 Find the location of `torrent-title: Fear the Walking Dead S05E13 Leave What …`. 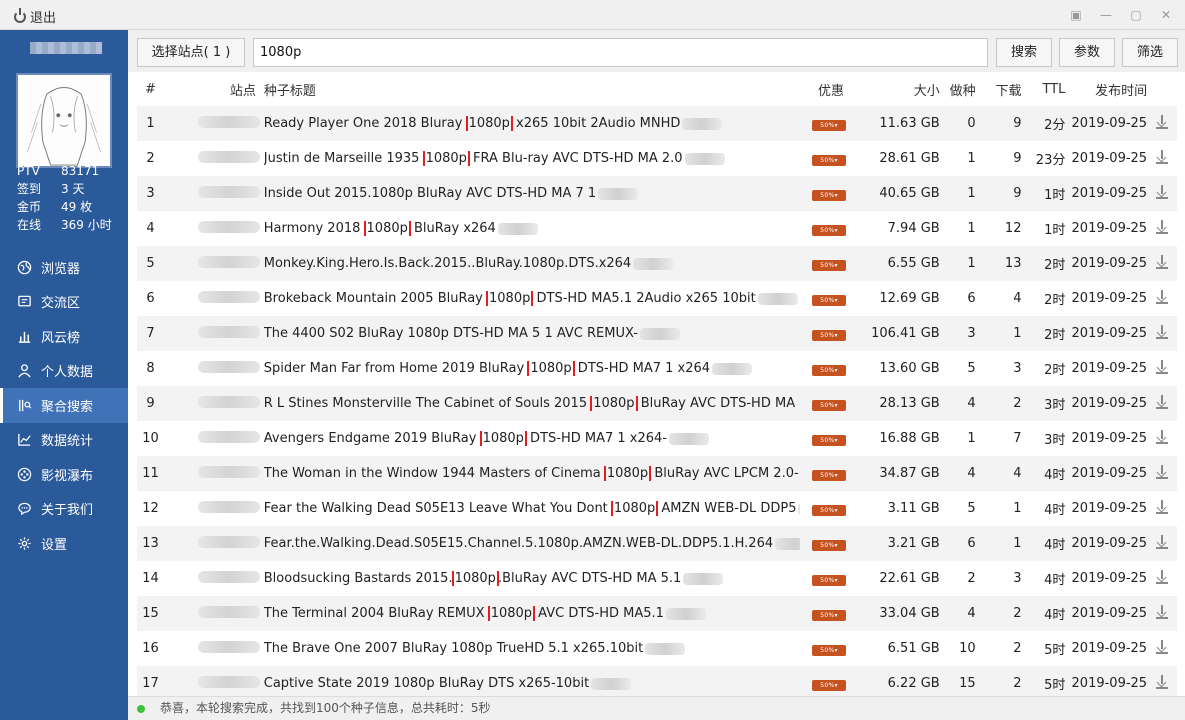

torrent-title: Fear the Walking Dead S05E13 Leave What … is located at coordinates (532, 508).